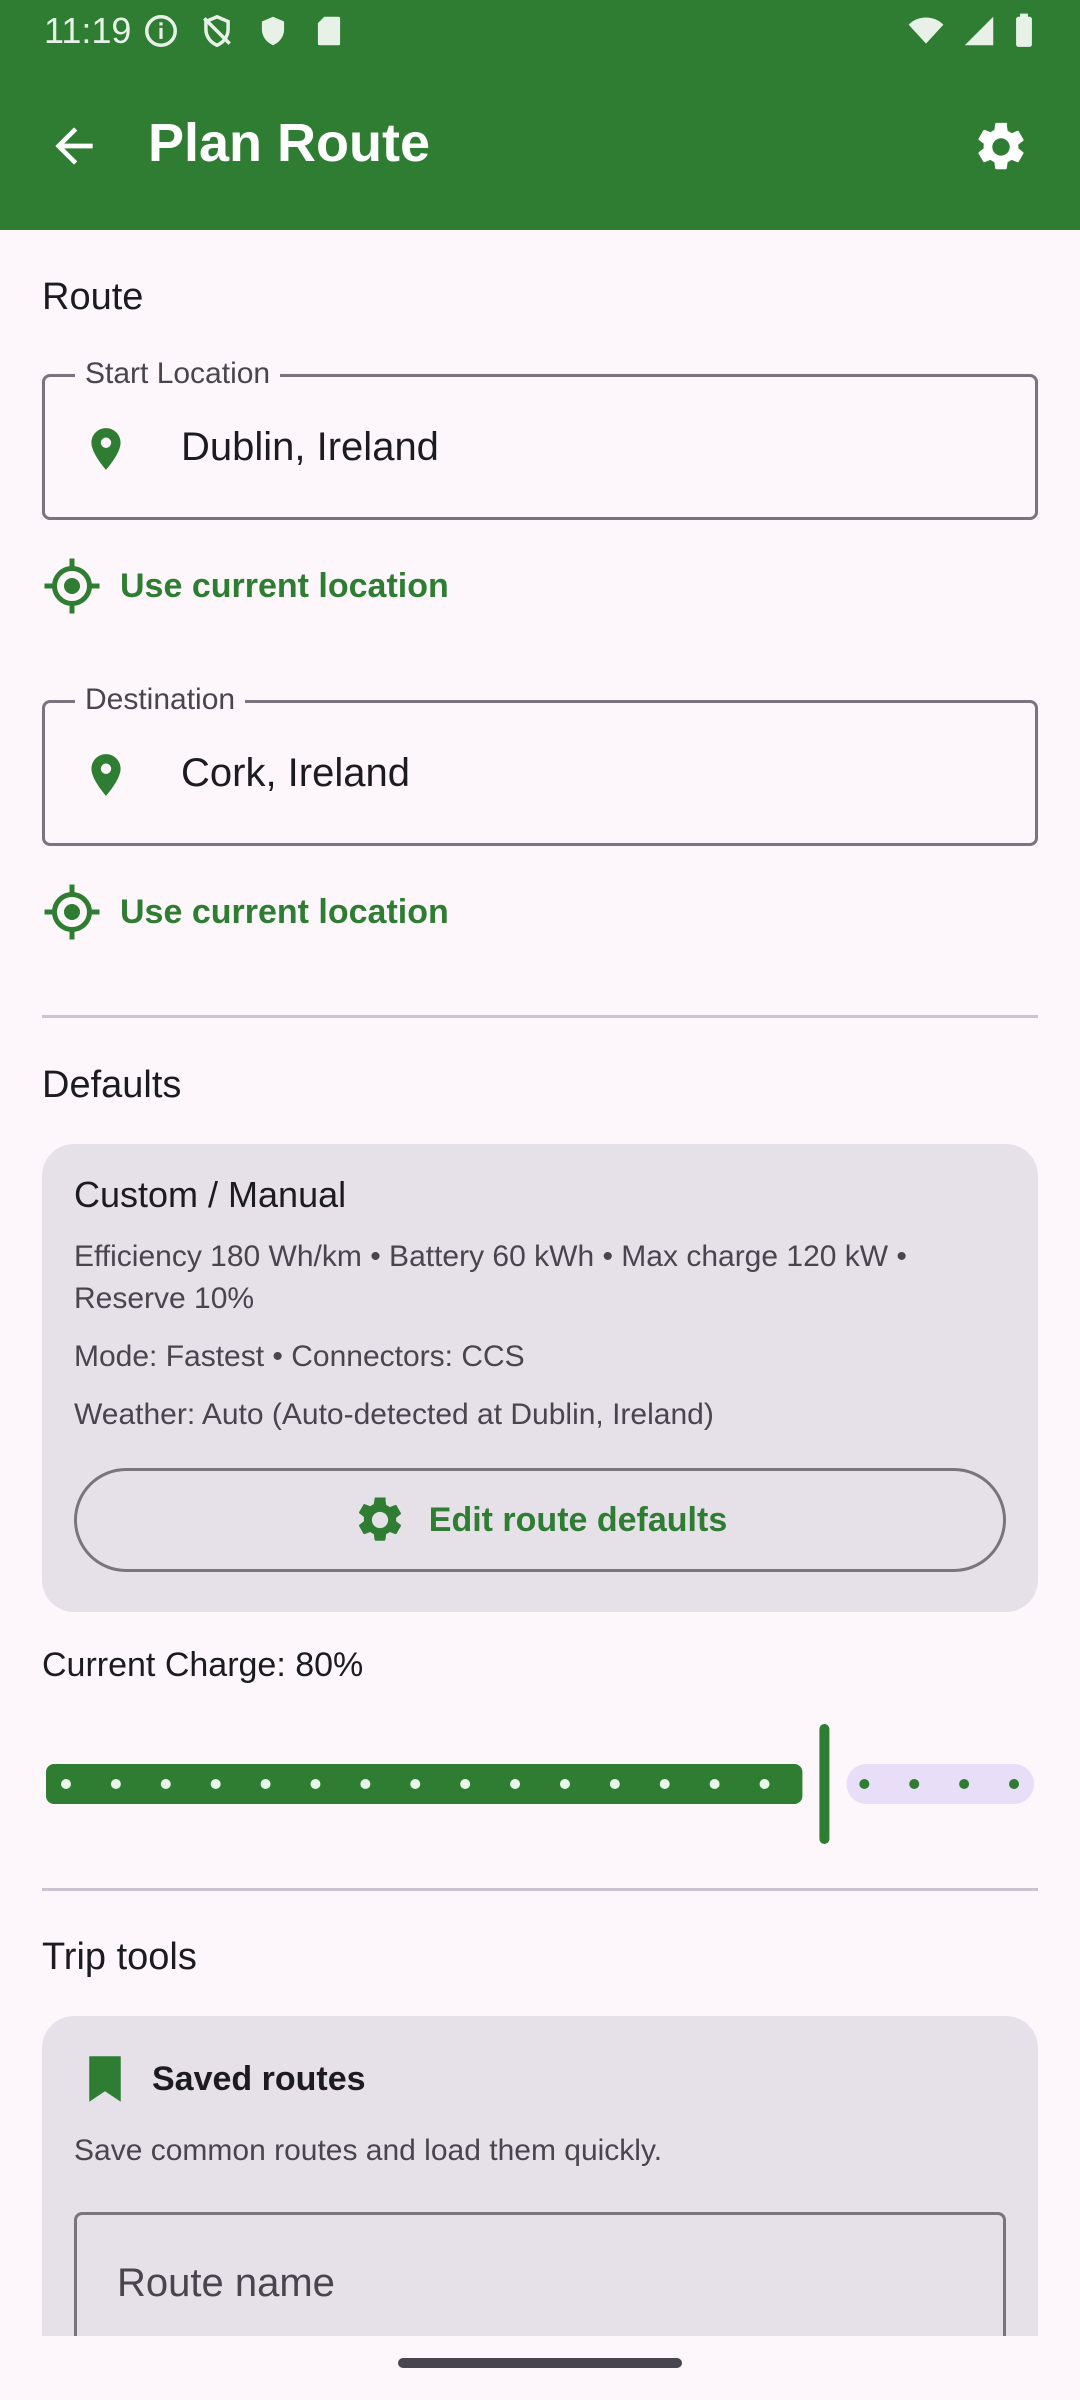 The height and width of the screenshot is (2400, 1080). I want to click on gesture-nav-bar, so click(540, 2368).